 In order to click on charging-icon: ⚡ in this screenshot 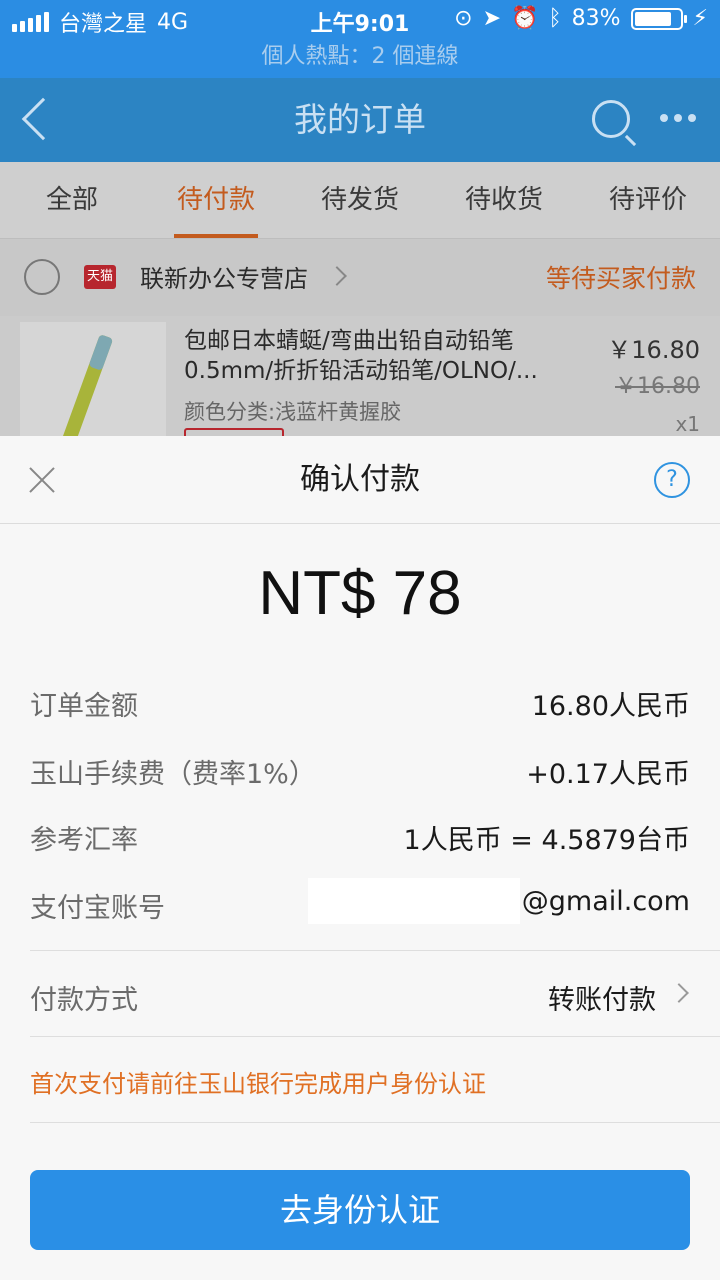, I will do `click(700, 18)`.